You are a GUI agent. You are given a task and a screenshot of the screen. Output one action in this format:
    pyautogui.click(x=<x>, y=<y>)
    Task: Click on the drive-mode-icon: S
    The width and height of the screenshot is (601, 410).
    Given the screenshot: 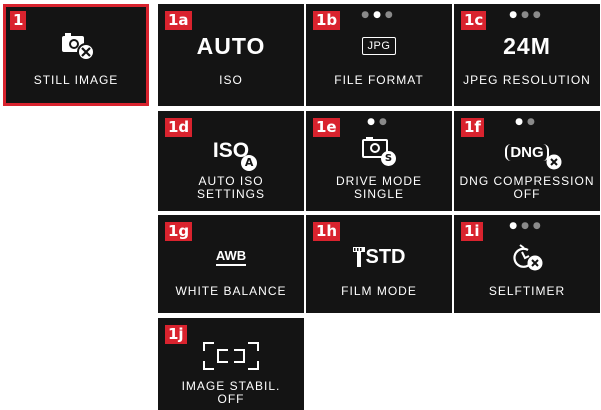 What is the action you would take?
    pyautogui.click(x=379, y=151)
    